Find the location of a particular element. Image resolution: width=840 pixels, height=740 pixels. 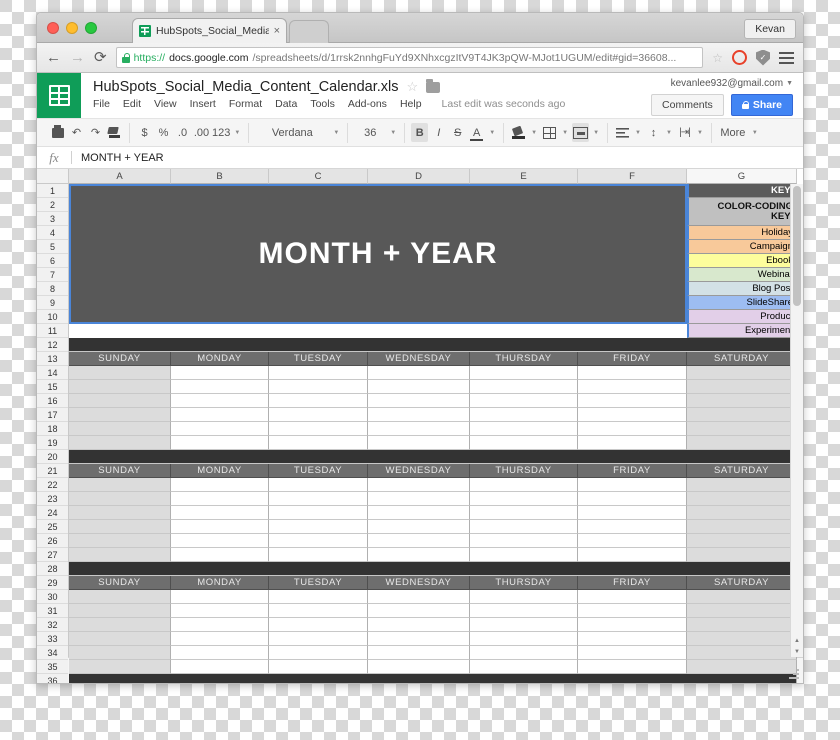

minimize-window-button is located at coordinates (72, 28).